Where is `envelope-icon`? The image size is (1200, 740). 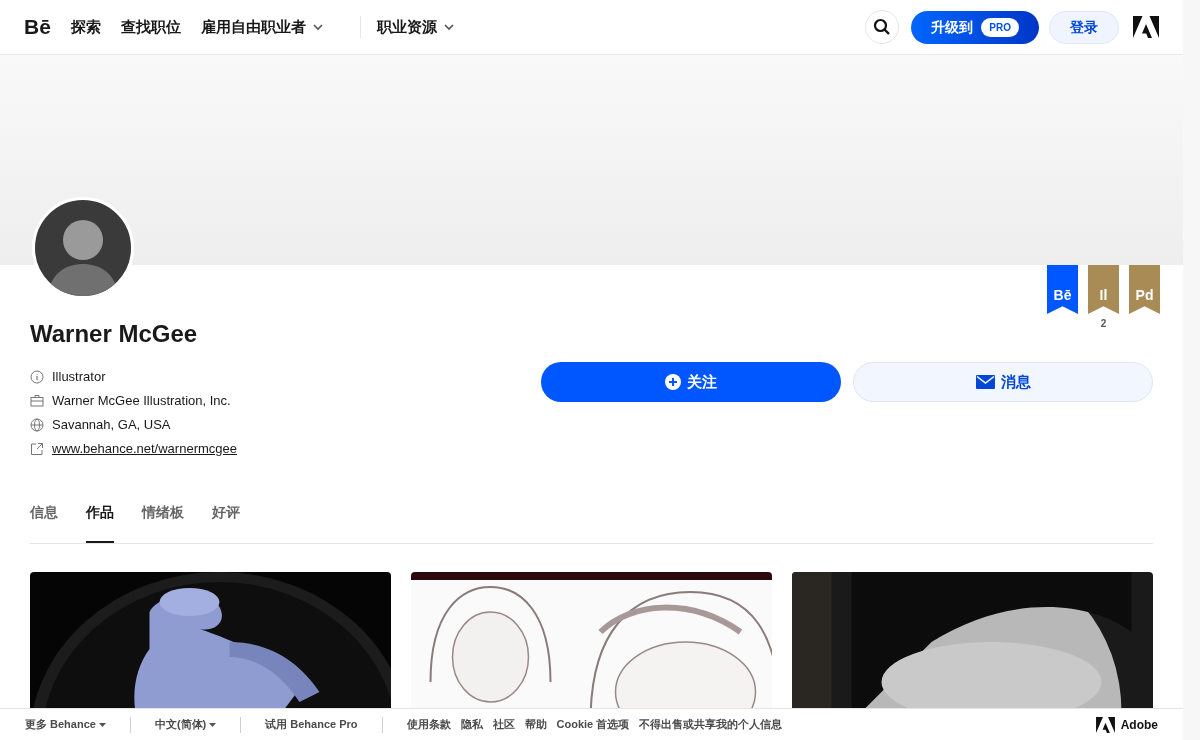 envelope-icon is located at coordinates (985, 382).